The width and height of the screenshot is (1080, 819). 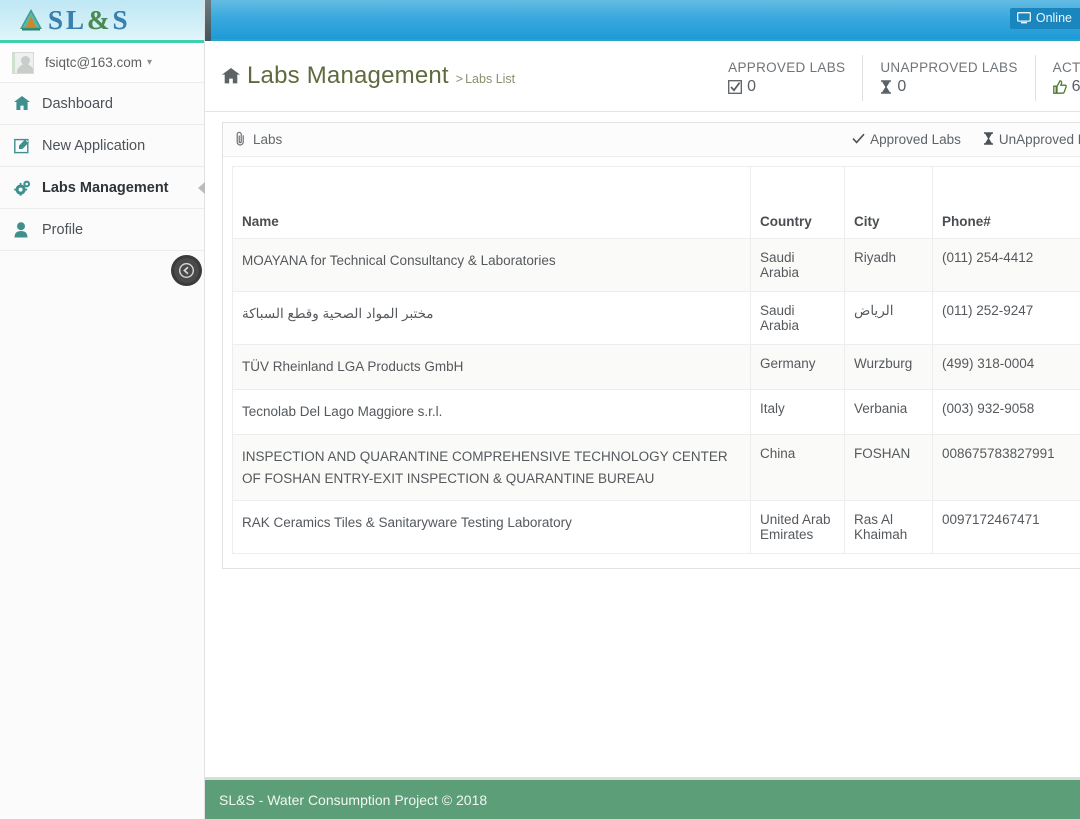 What do you see at coordinates (888, 265) in the screenshot?
I see `cell-city: Riyadh` at bounding box center [888, 265].